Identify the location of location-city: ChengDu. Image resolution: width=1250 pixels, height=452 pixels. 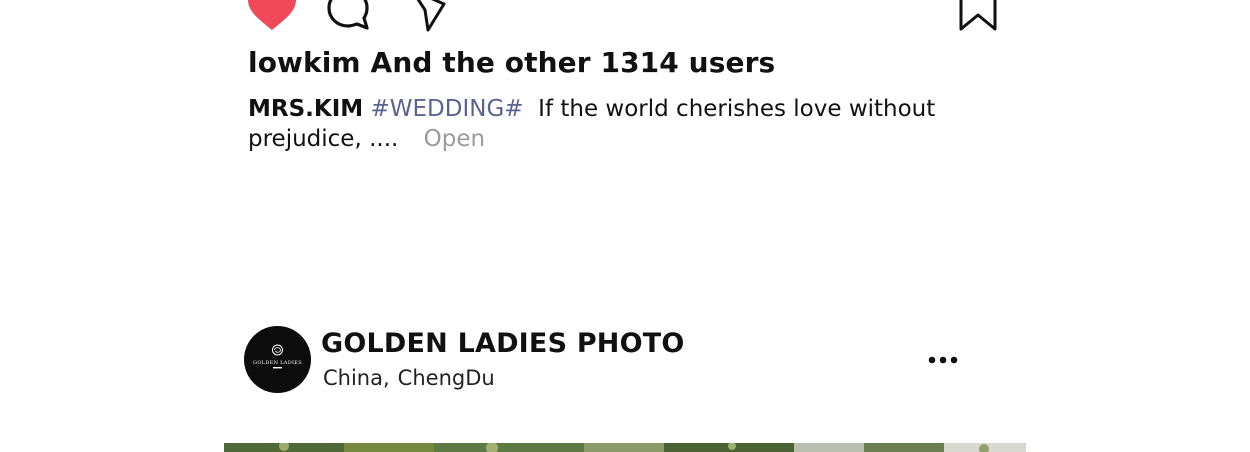
(446, 378).